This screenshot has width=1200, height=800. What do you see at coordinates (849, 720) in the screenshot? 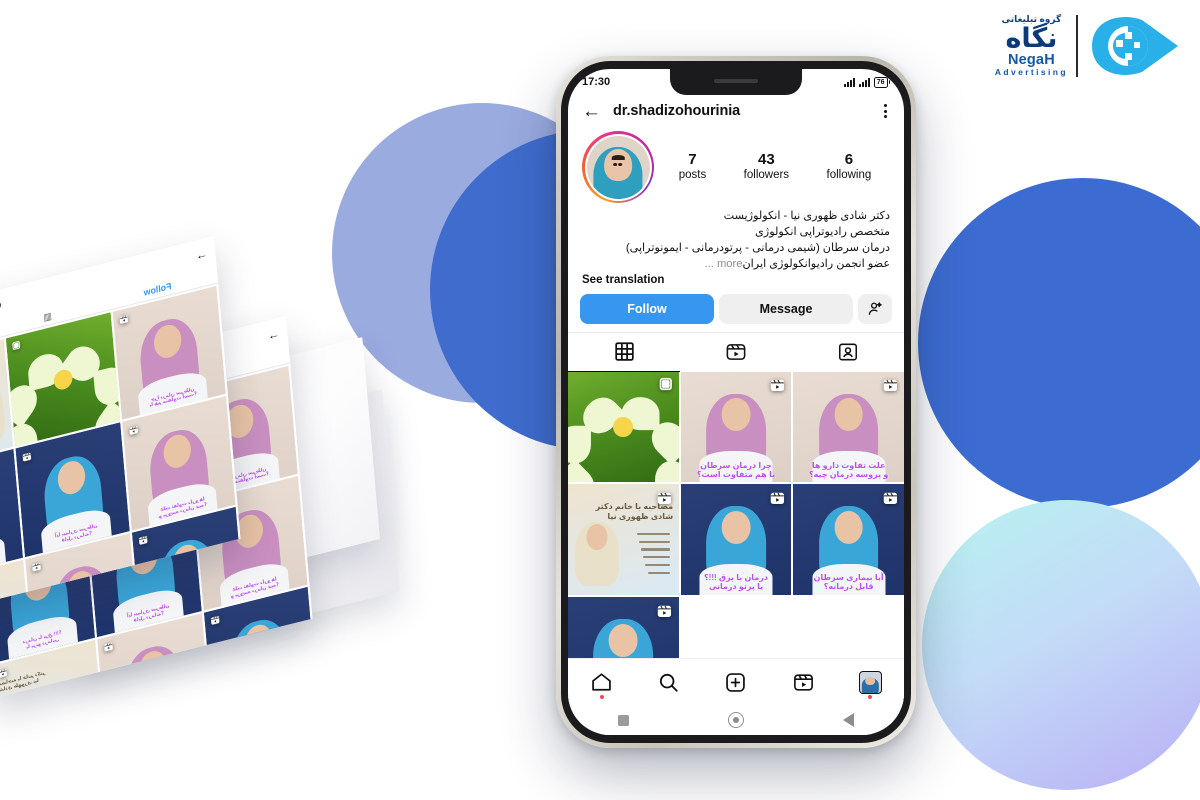
I see `triangle-back-icon` at bounding box center [849, 720].